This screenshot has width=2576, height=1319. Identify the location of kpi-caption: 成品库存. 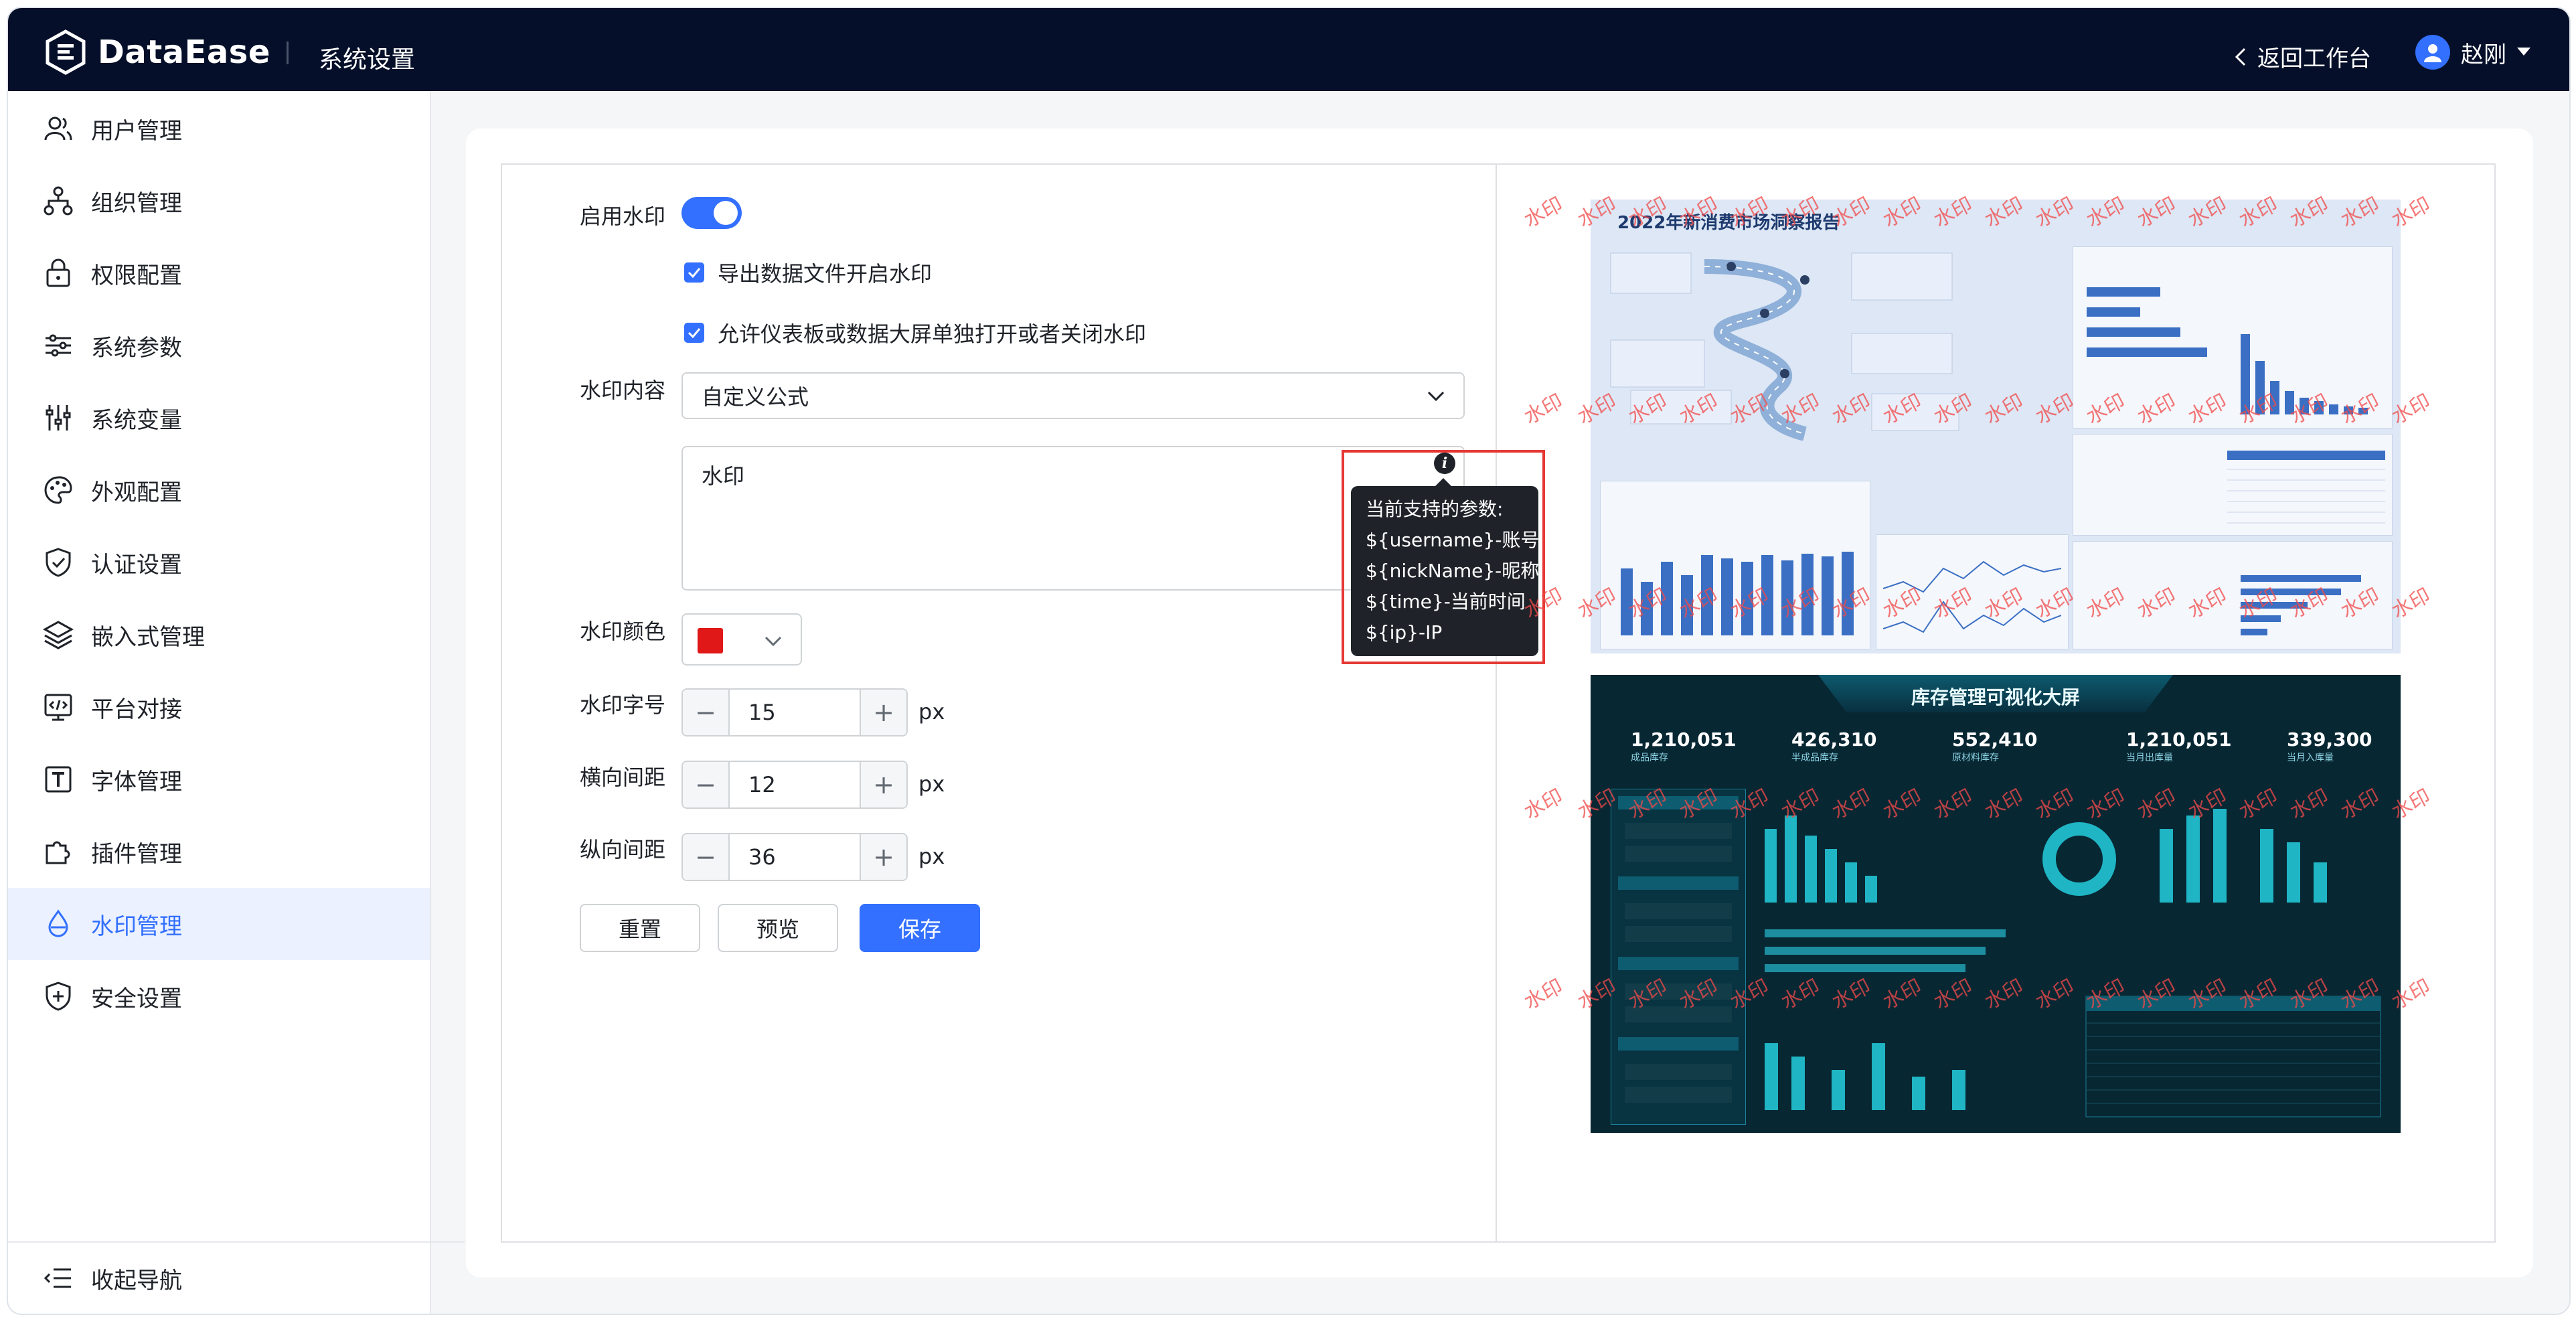
(1650, 758).